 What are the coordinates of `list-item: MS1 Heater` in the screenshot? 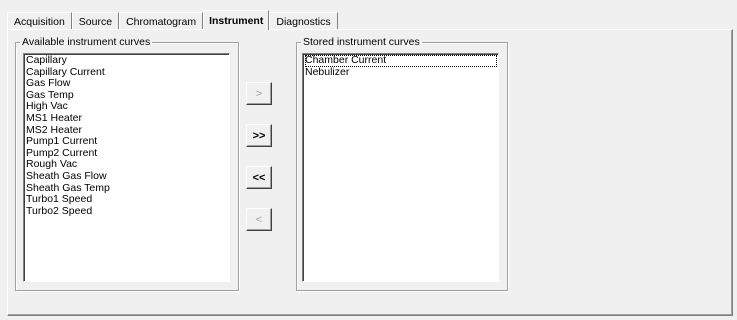 It's located at (126, 118).